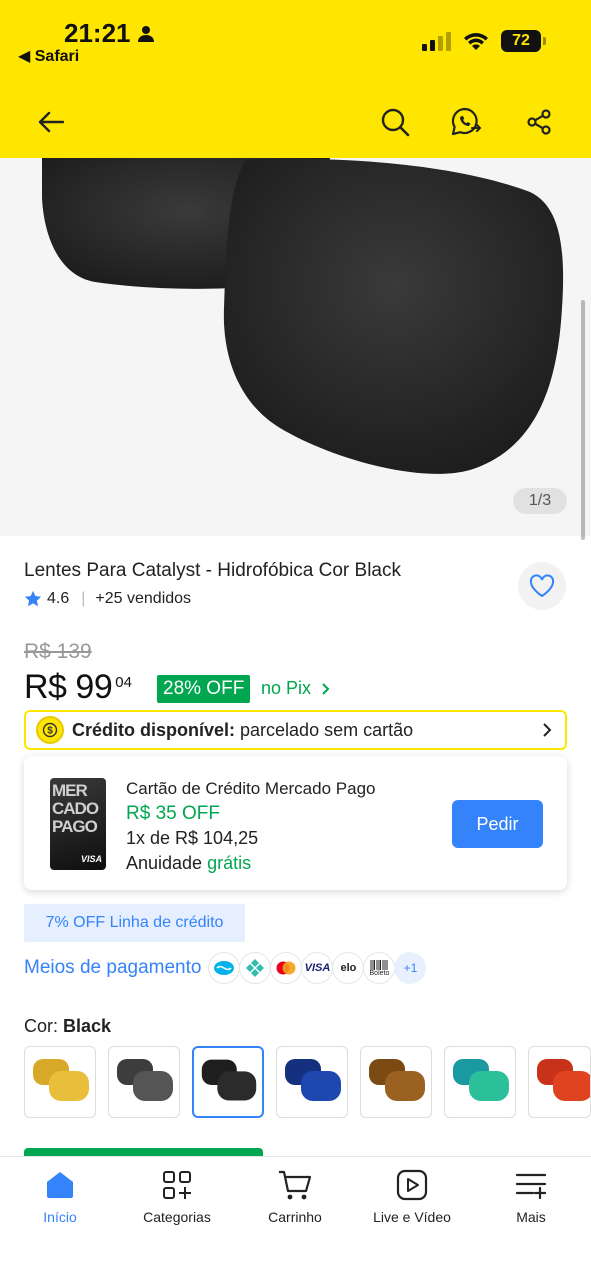 This screenshot has height=1280, width=591. I want to click on tab-carrinho: Carrinho, so click(295, 1197).